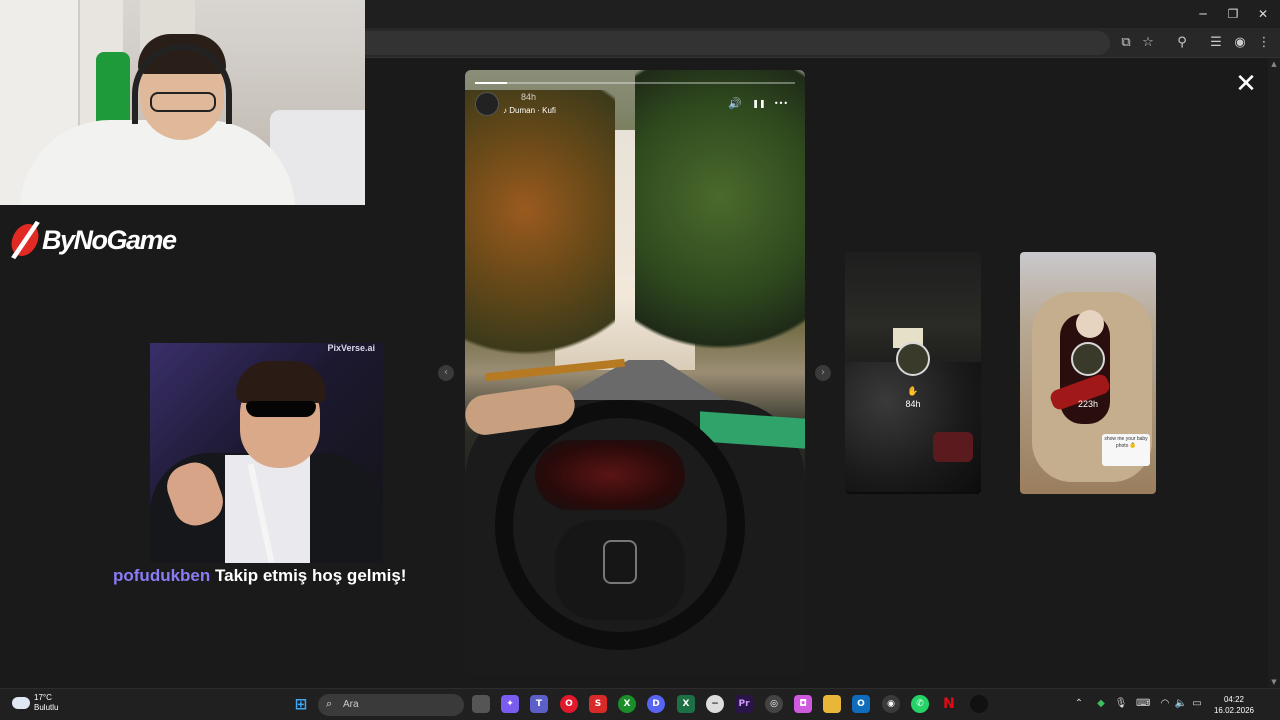 This screenshot has width=1280, height=720. I want to click on copilot-icon: ✦, so click(510, 704).